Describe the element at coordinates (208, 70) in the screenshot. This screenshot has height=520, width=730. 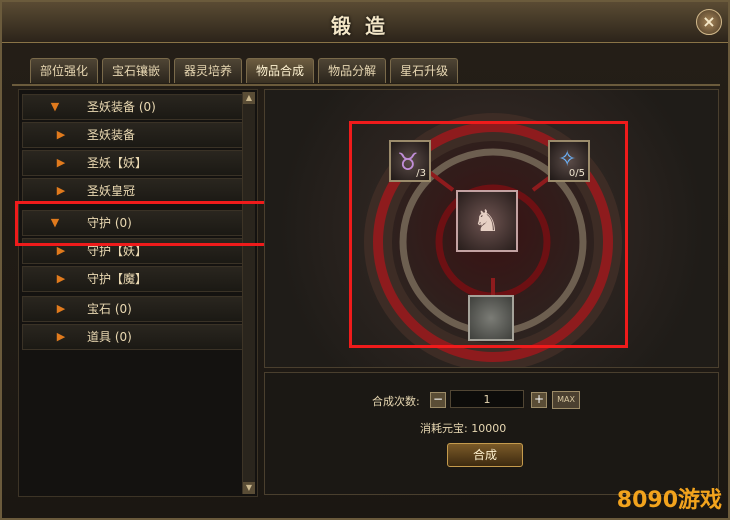
I see `tab-spirit-cultivate: 器灵培养` at that location.